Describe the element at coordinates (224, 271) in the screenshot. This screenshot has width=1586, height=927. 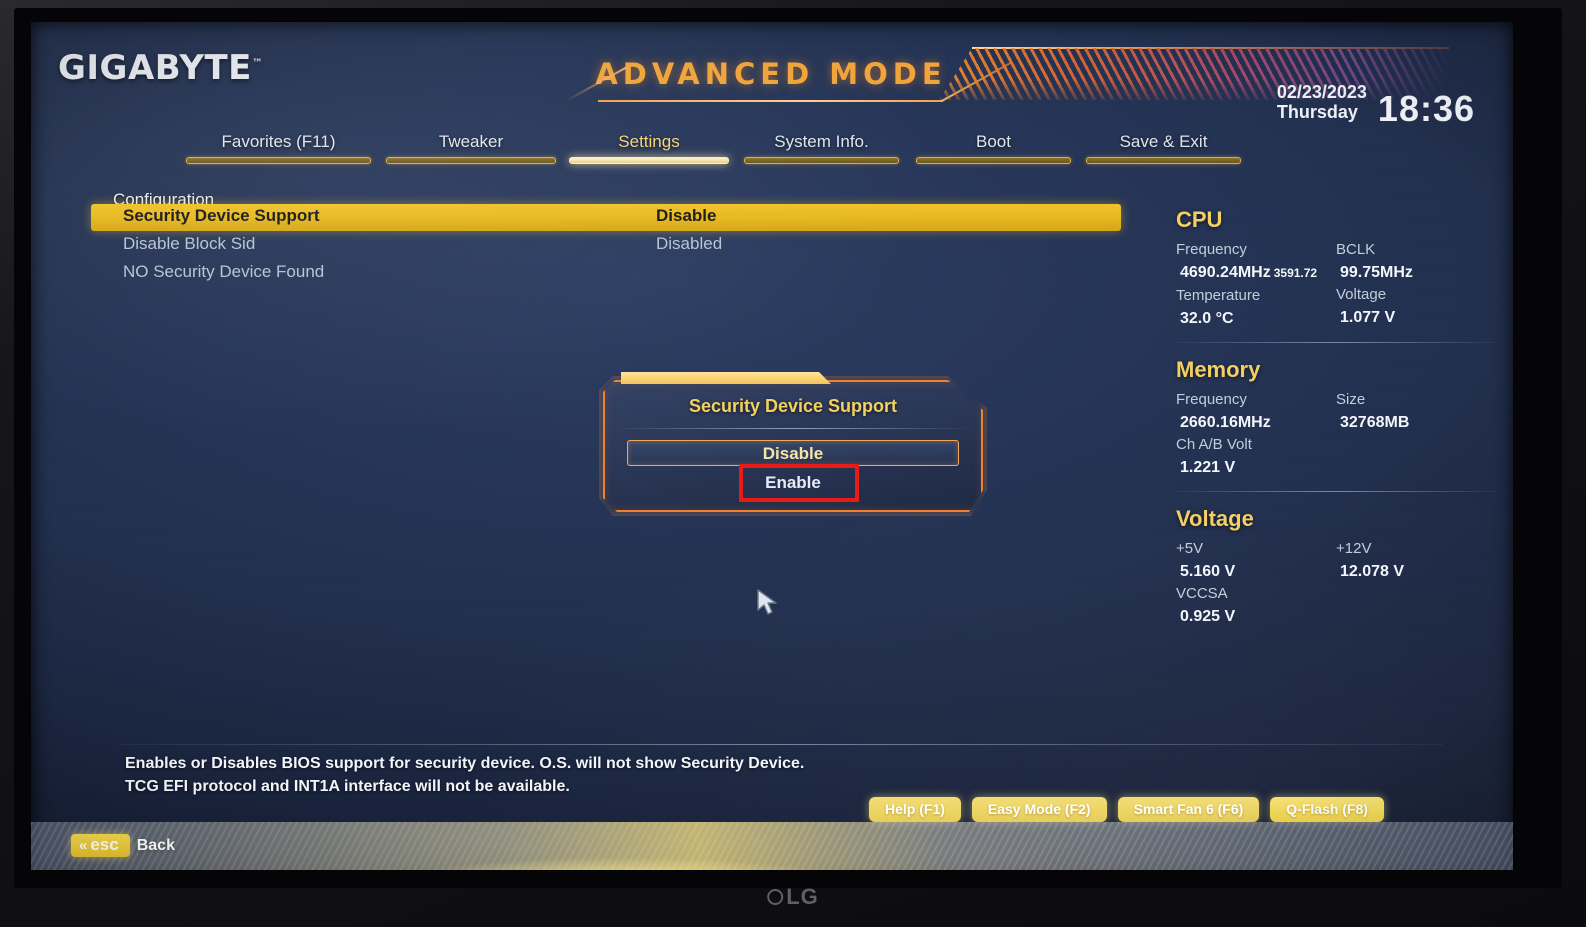
I see `setting-label: NO Security Device Found` at that location.